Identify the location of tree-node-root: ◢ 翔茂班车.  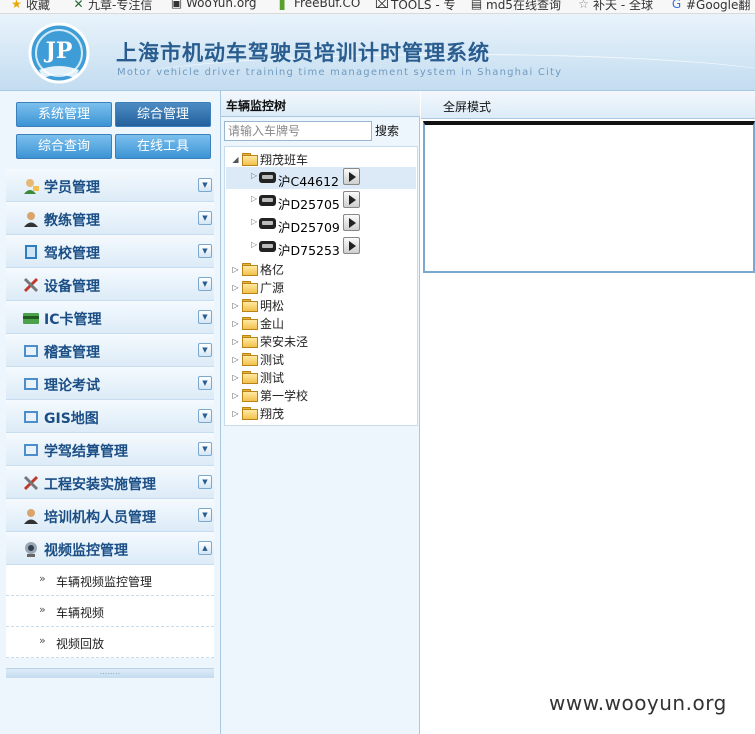
(269, 159).